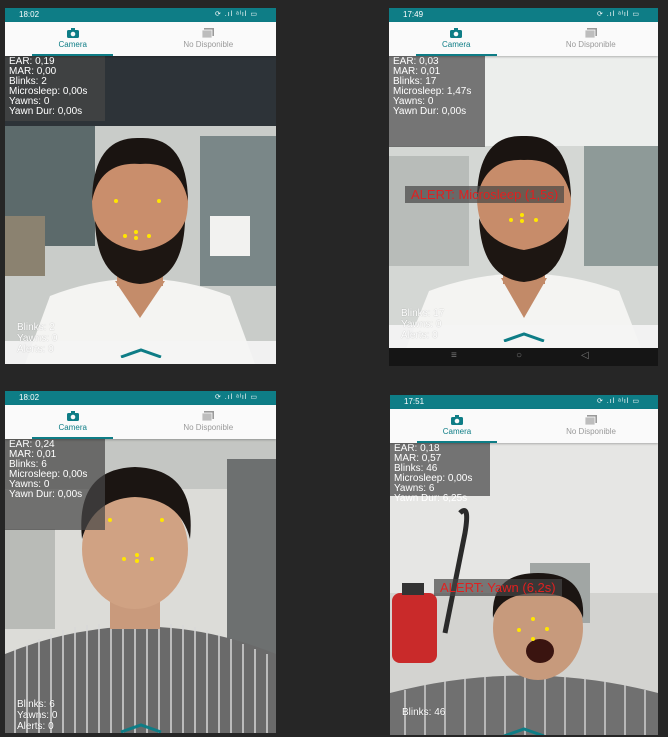  What do you see at coordinates (414, 401) in the screenshot?
I see `status-time: 17:51` at bounding box center [414, 401].